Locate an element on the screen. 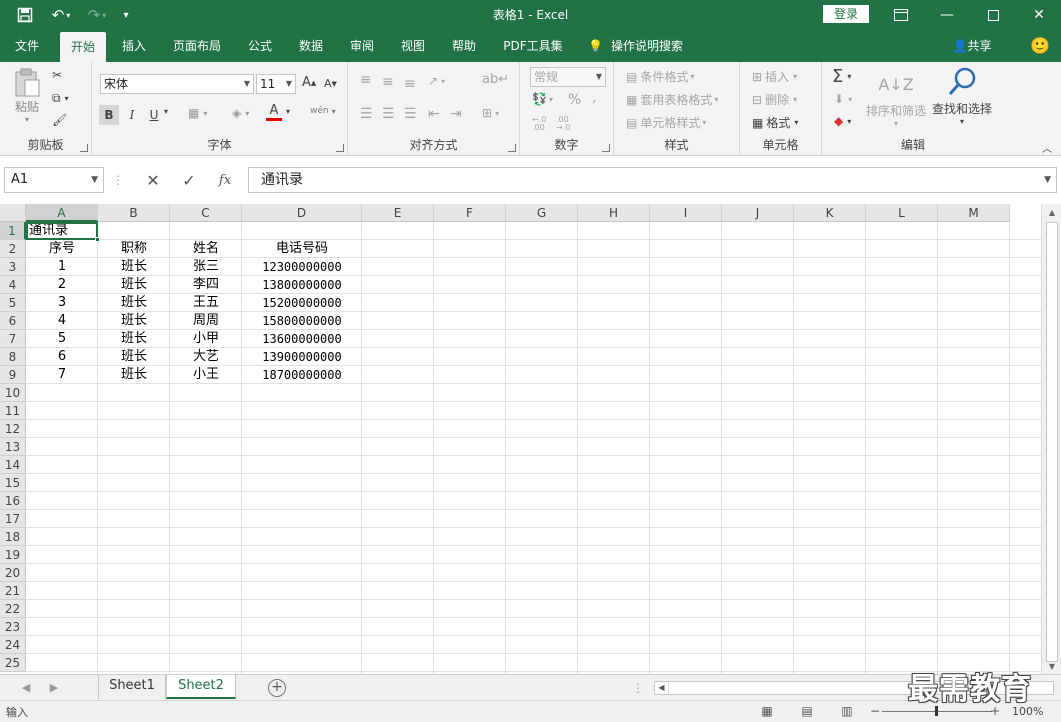 The image size is (1061, 722). column-header-m: M is located at coordinates (974, 213).